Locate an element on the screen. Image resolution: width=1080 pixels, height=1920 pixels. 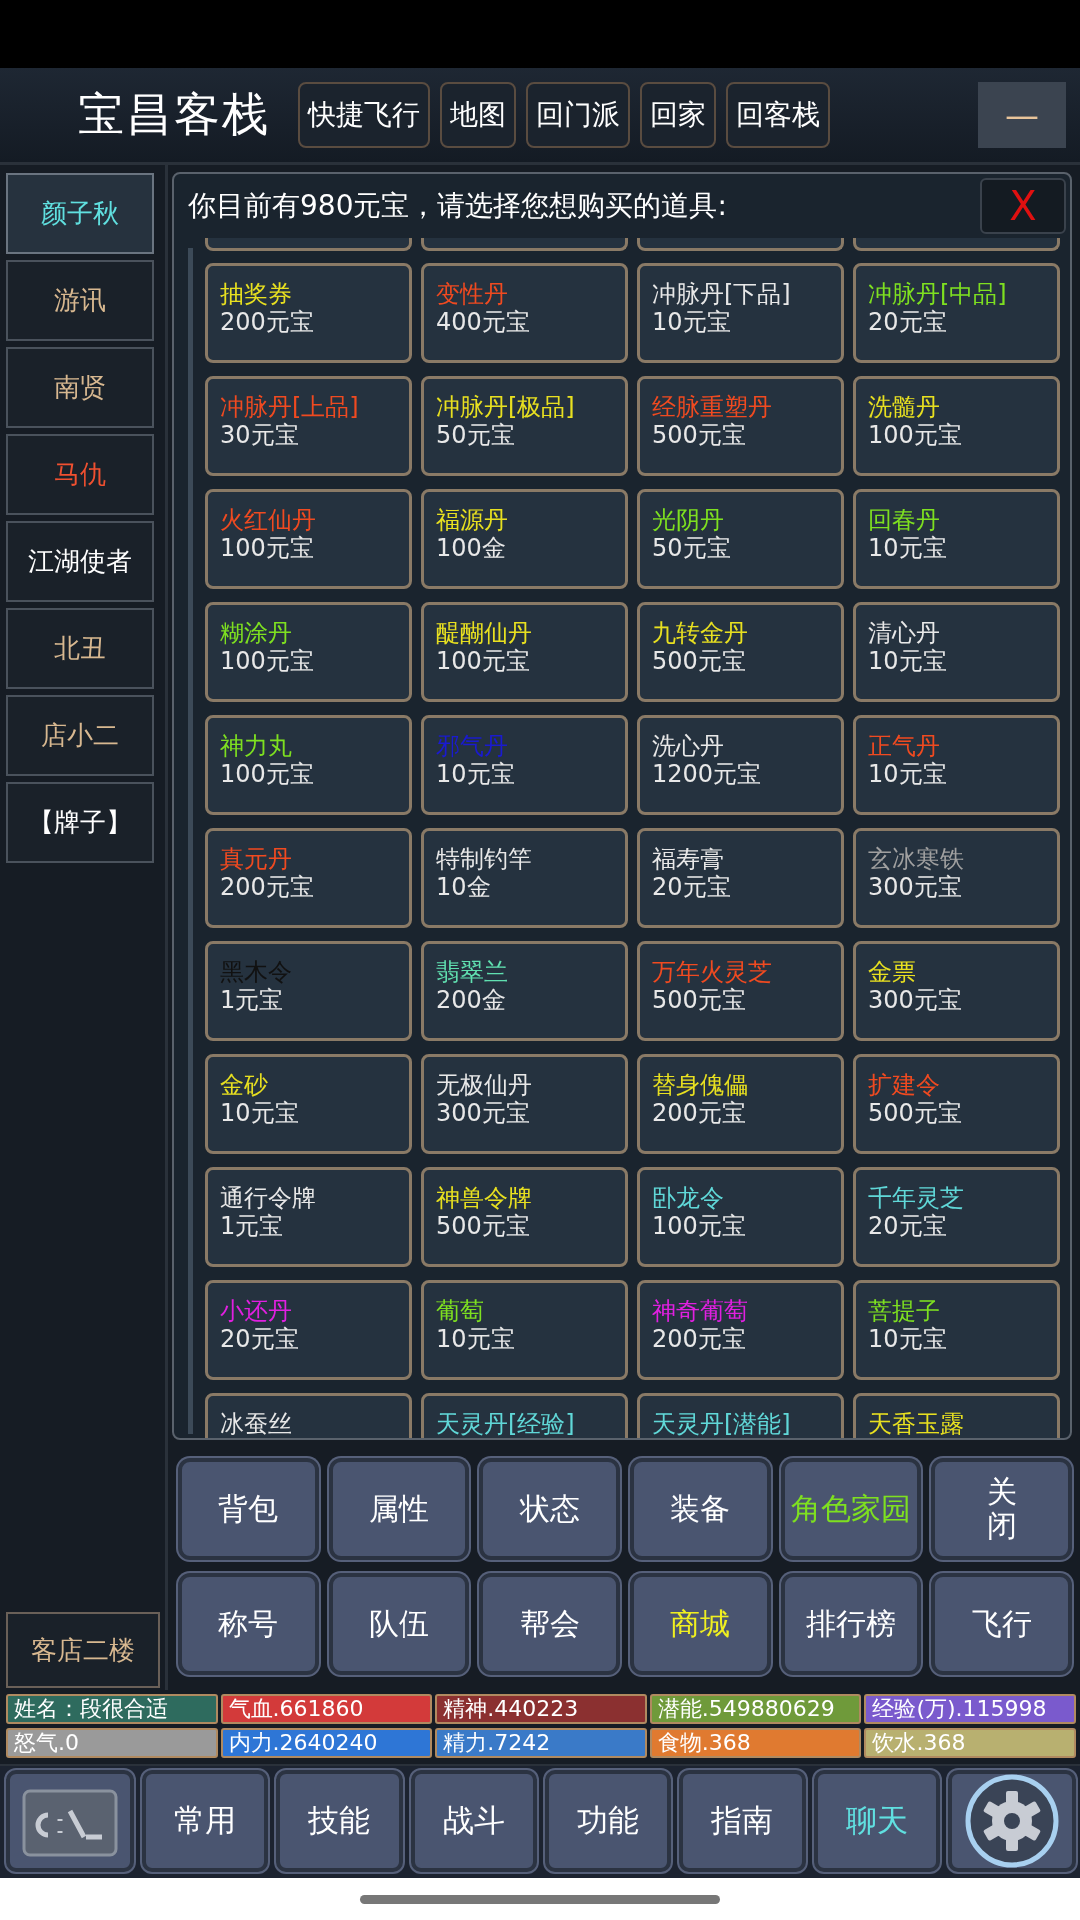
item-tile: 葡萄 10元宝 is located at coordinates (524, 1330).